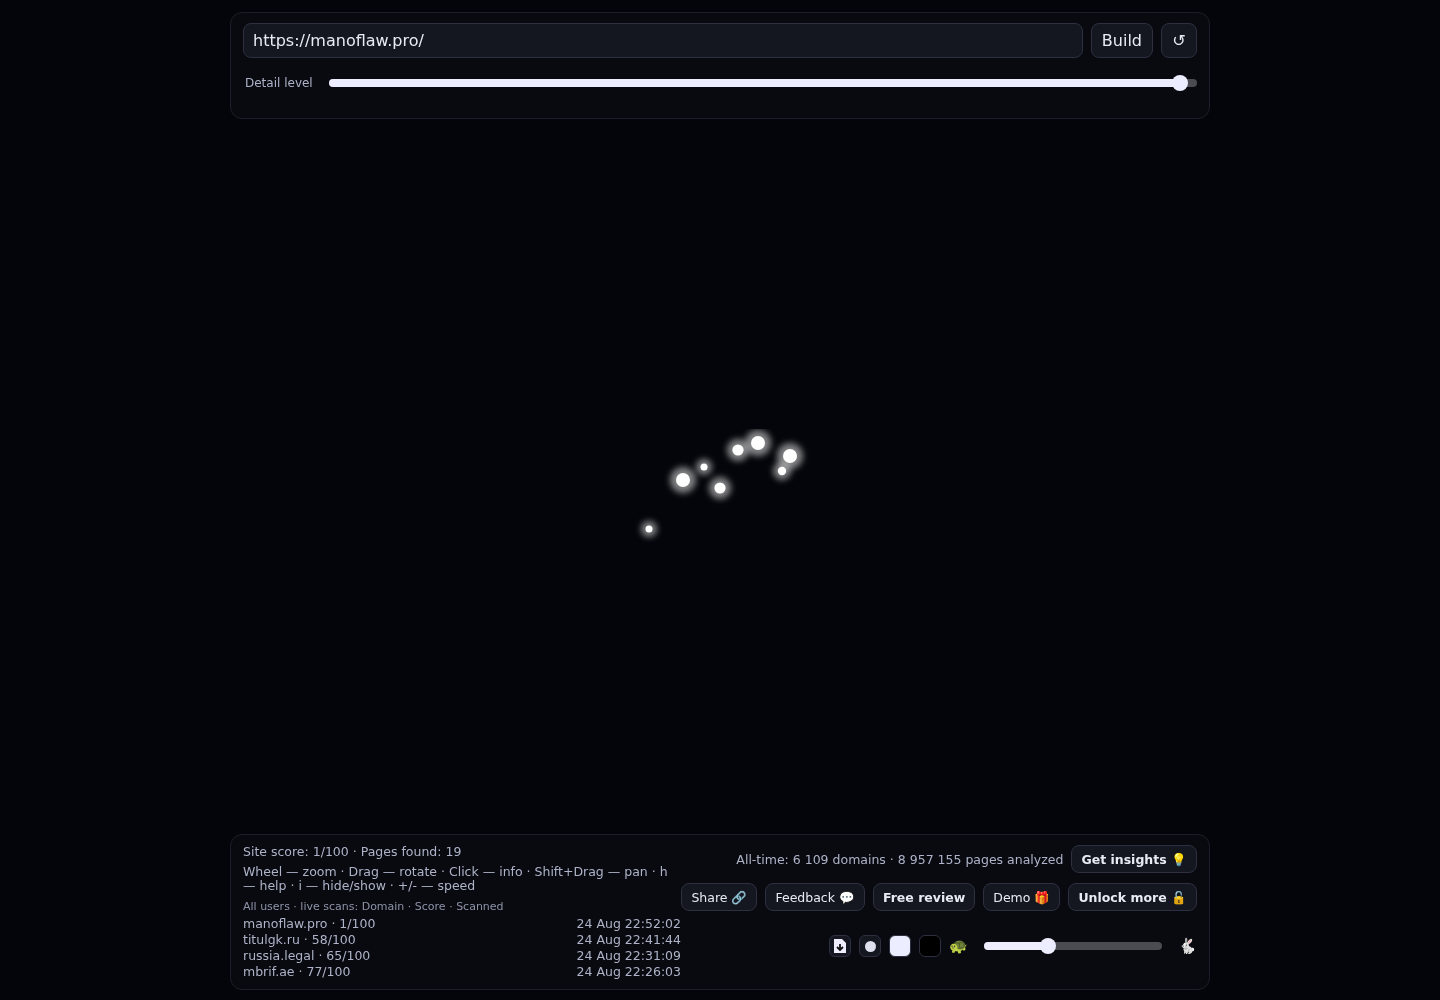  What do you see at coordinates (930, 946) in the screenshot?
I see `dark-swatch` at bounding box center [930, 946].